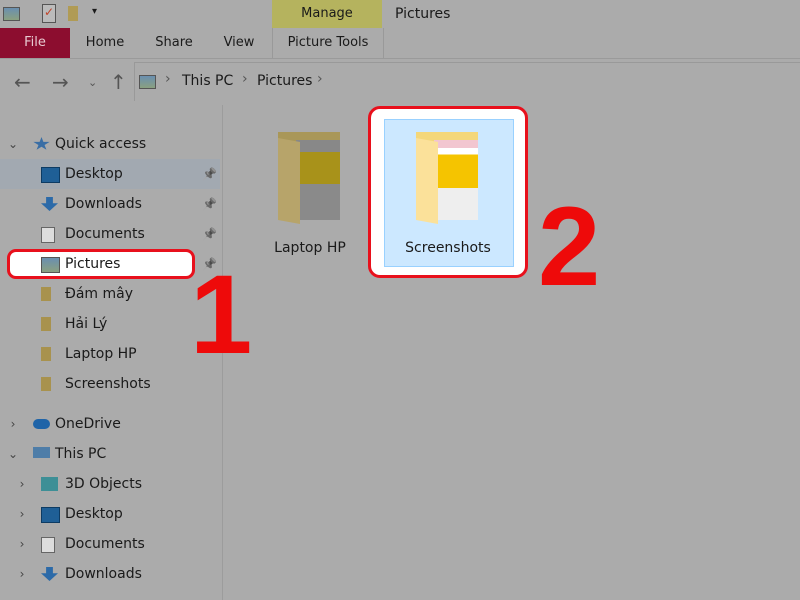 This screenshot has width=800, height=600. I want to click on sidebar-item-label: Đám mây, so click(99, 294).